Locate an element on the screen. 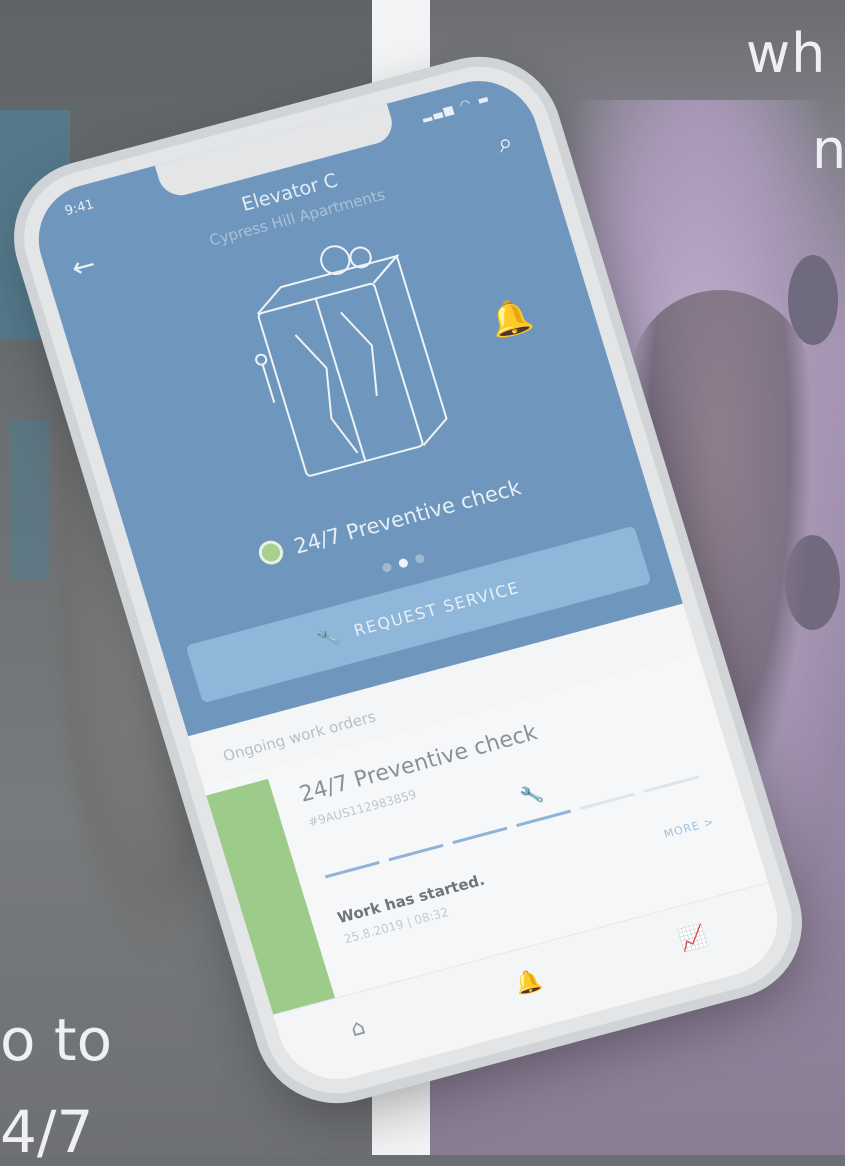 The image size is (845, 1166). more-link: MORE > is located at coordinates (689, 828).